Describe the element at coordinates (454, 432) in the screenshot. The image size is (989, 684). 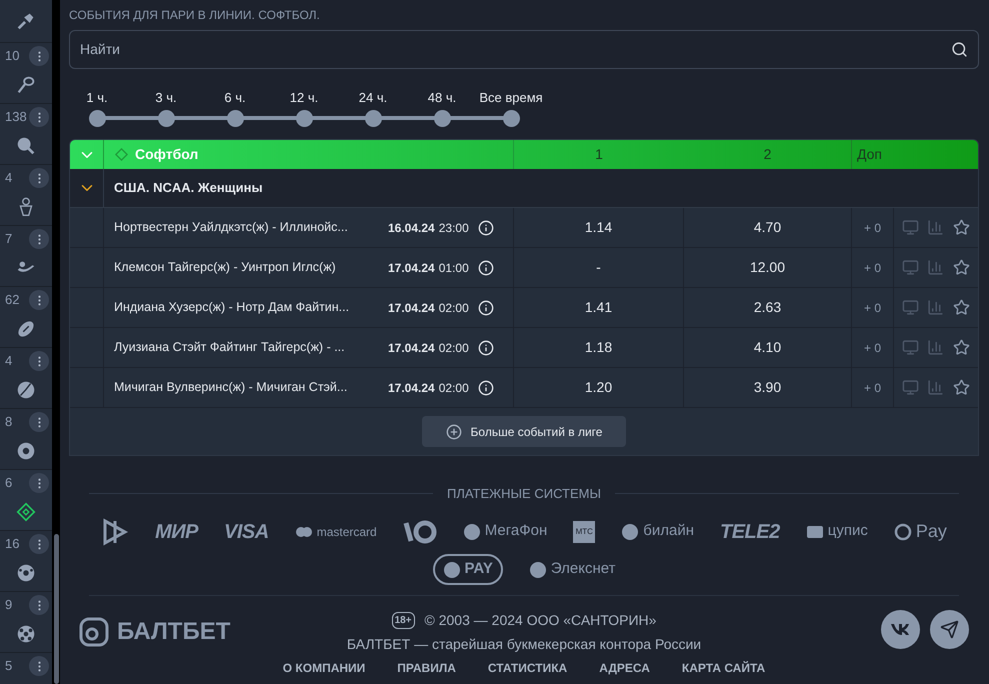
I see `plus-icon` at that location.